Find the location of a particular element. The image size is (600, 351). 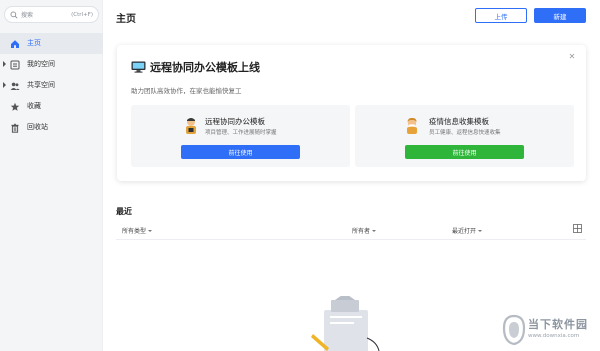

template-name: 远程协同办公模板 is located at coordinates (235, 121).